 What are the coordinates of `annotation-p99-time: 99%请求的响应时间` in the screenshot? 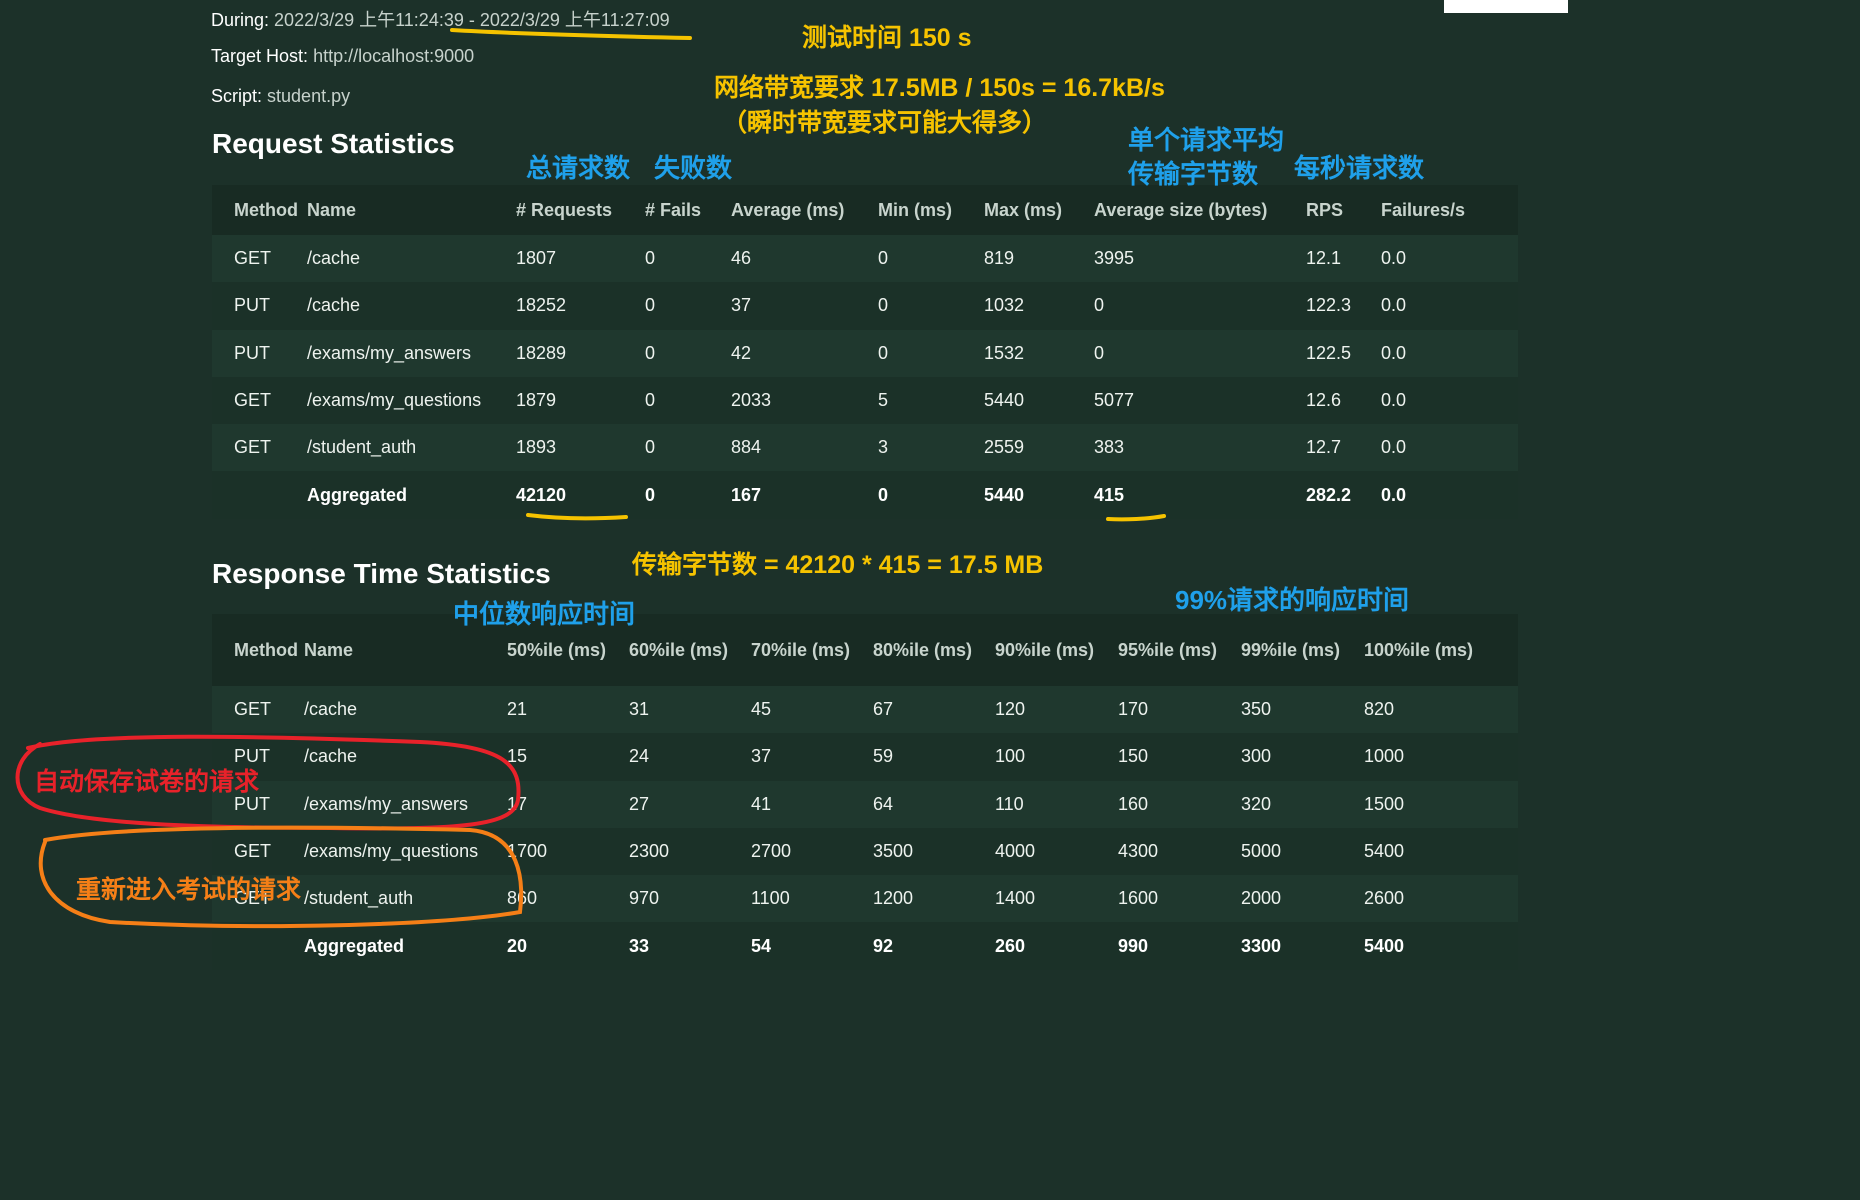 It's located at (1292, 600).